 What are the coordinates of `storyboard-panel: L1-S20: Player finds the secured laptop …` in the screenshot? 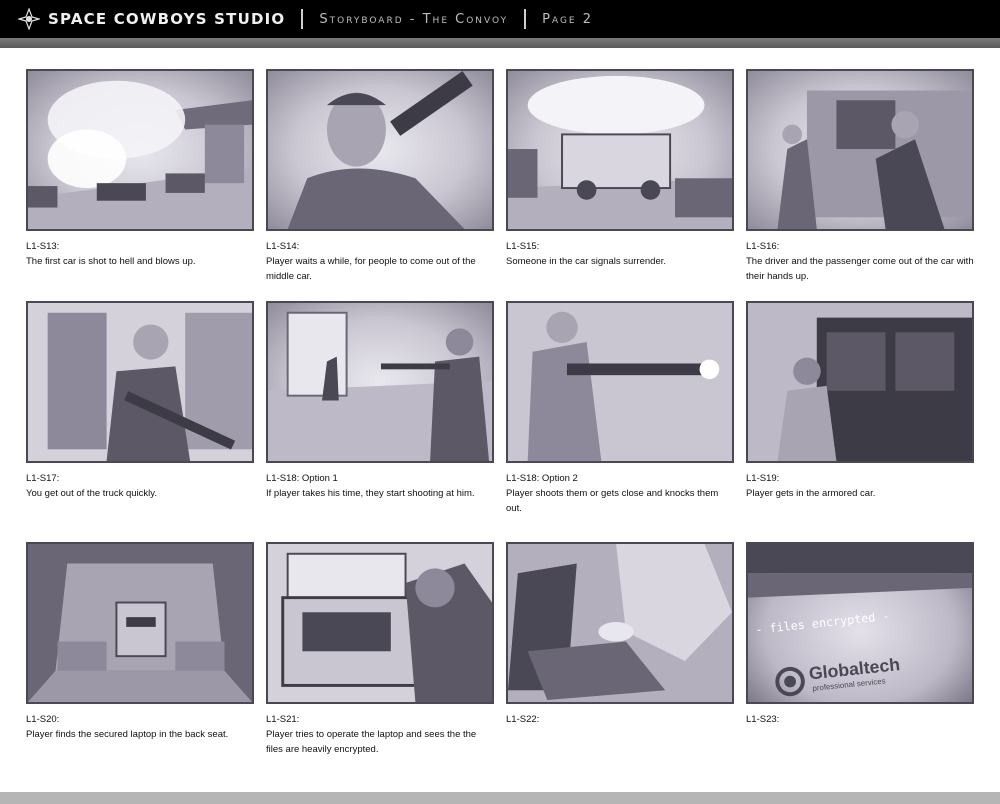 It's located at (140, 642).